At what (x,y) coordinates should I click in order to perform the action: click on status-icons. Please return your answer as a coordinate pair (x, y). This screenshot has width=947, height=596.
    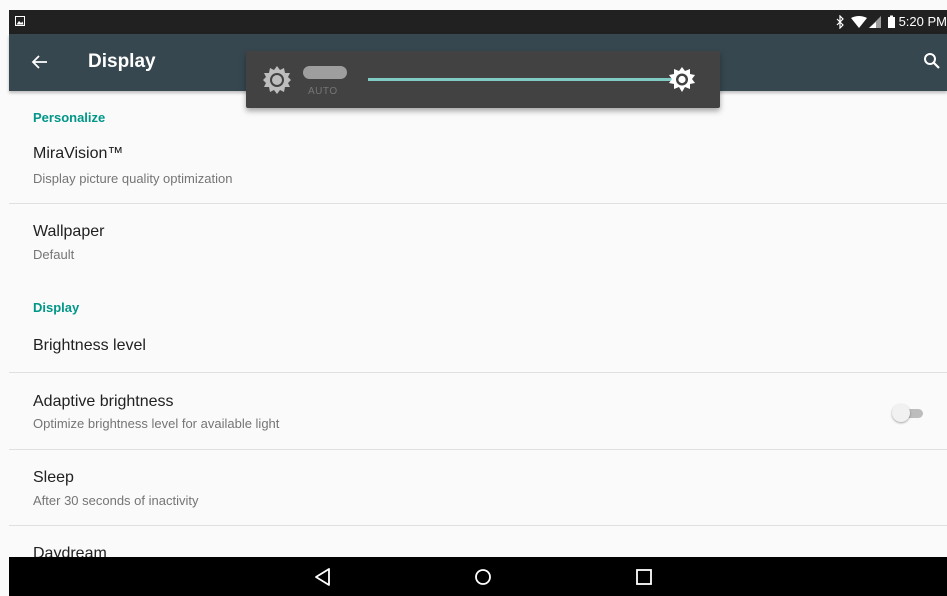
    Looking at the image, I should click on (865, 22).